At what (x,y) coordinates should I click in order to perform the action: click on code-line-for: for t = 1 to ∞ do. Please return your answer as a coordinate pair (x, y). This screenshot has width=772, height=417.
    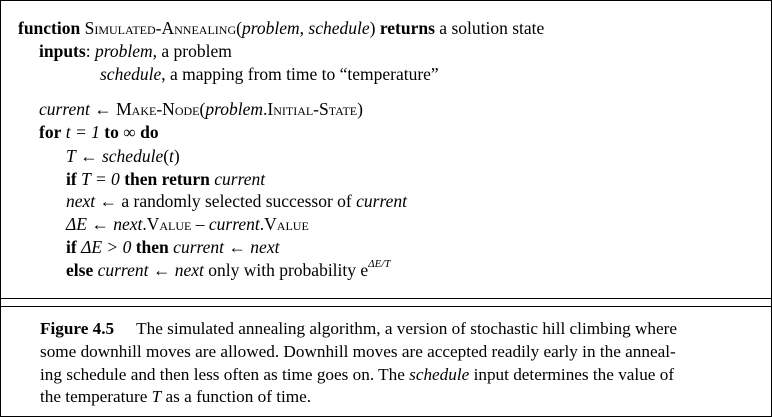
    Looking at the image, I should click on (99, 132).